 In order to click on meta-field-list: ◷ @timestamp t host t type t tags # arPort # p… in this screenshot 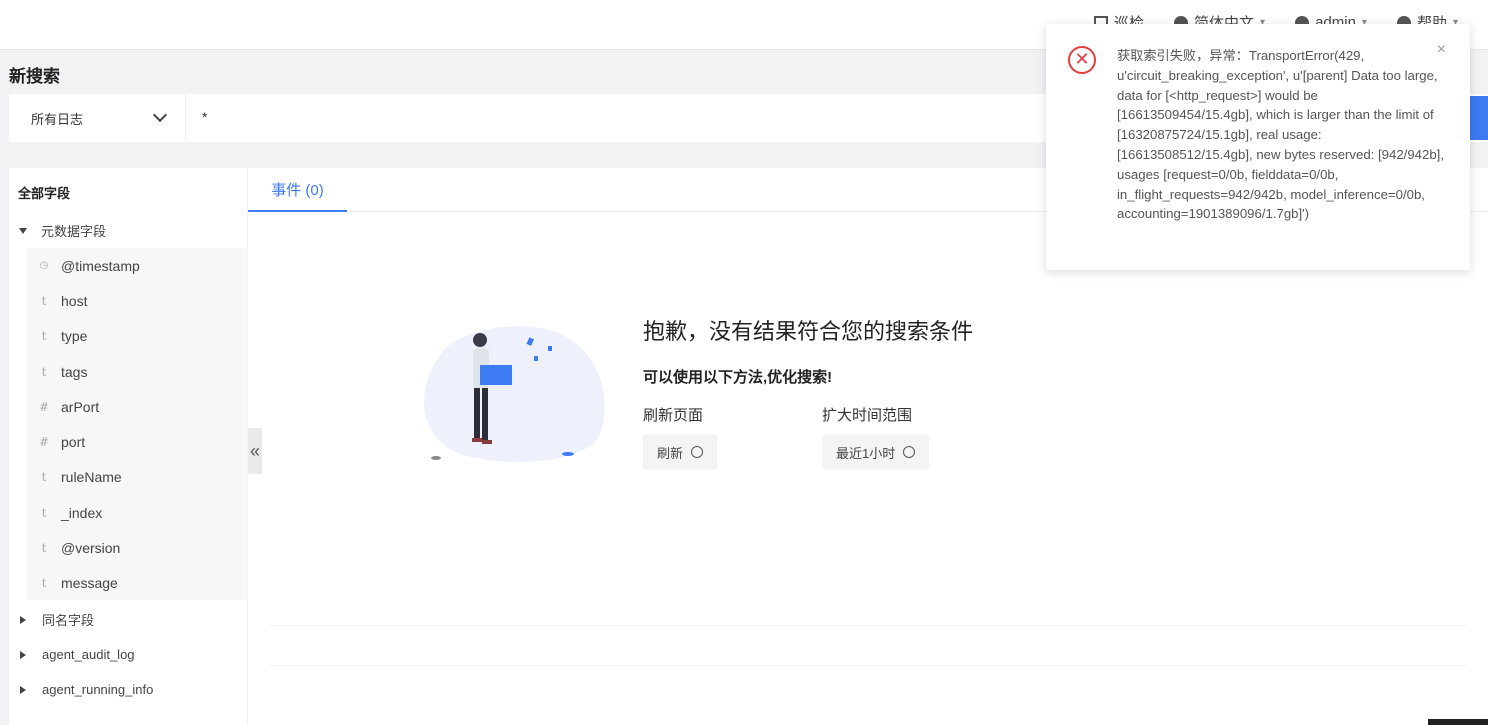, I will do `click(137, 424)`.